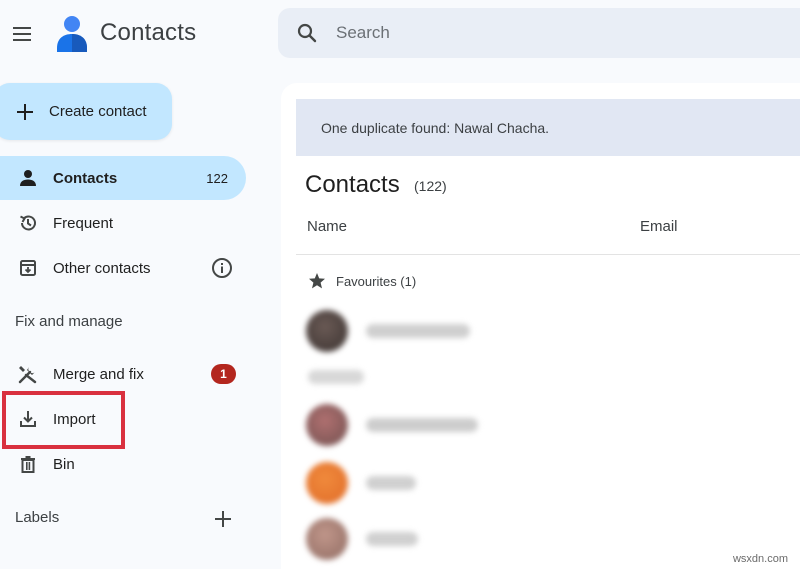 The height and width of the screenshot is (569, 800). What do you see at coordinates (223, 374) in the screenshot?
I see `merge-count-badge: 1` at bounding box center [223, 374].